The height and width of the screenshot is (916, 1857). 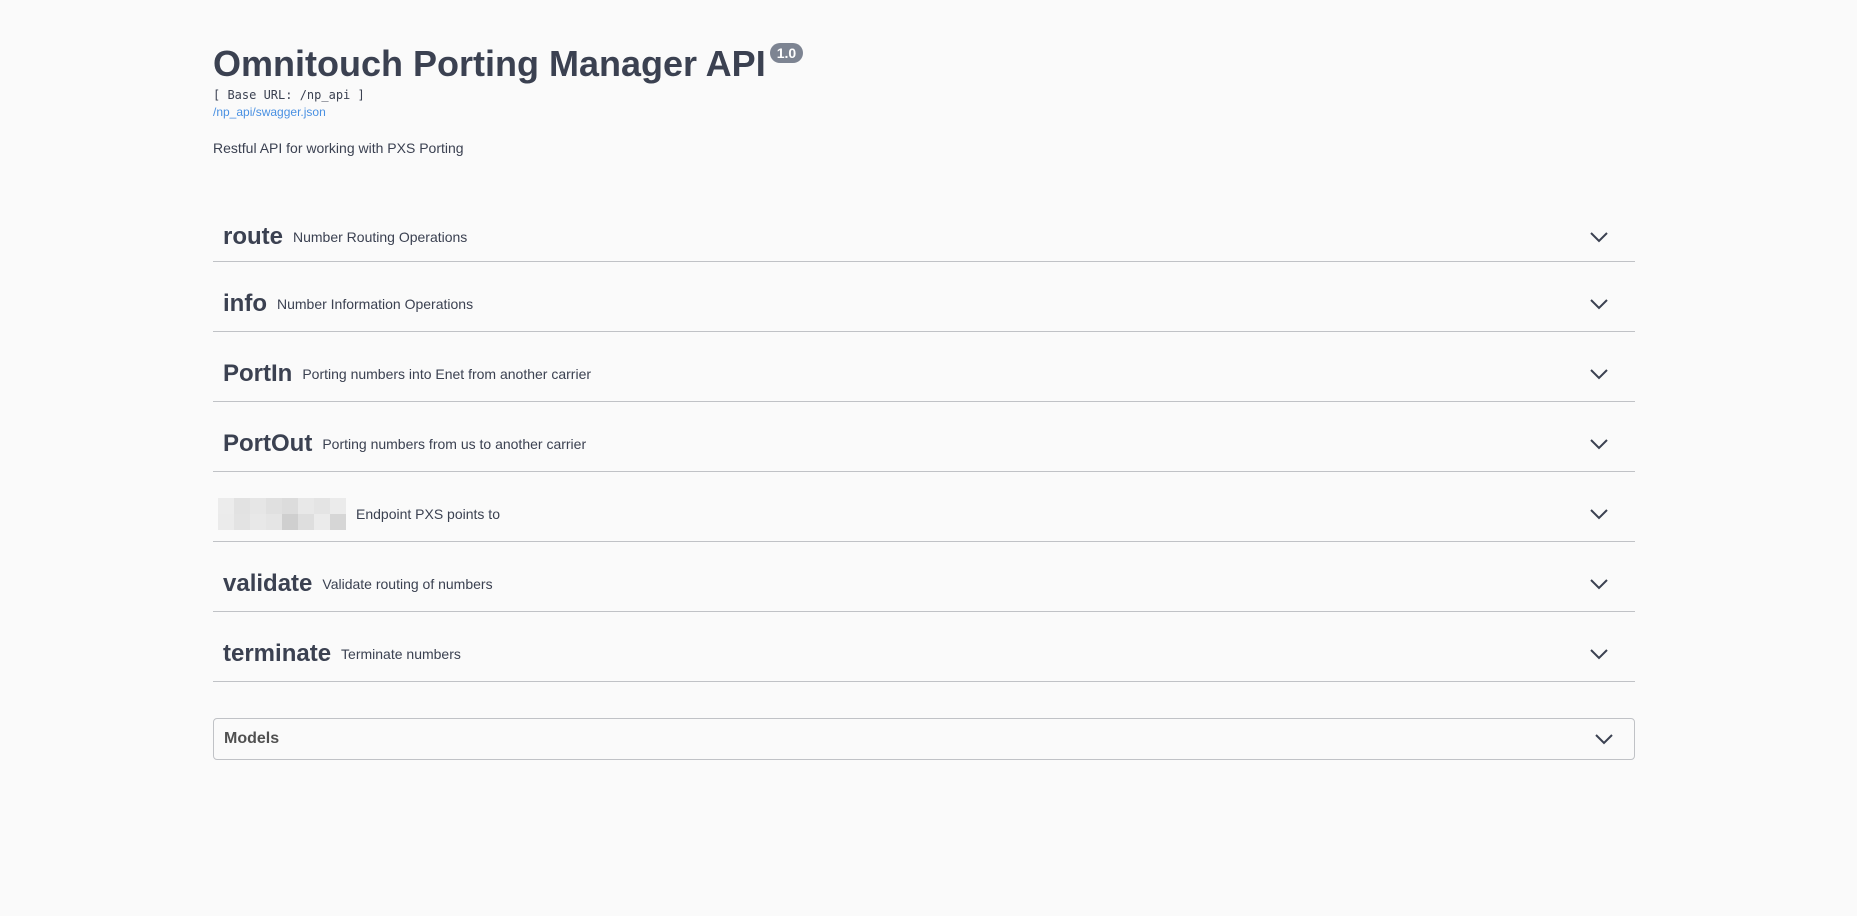 I want to click on tag-name: terminate, so click(x=277, y=653).